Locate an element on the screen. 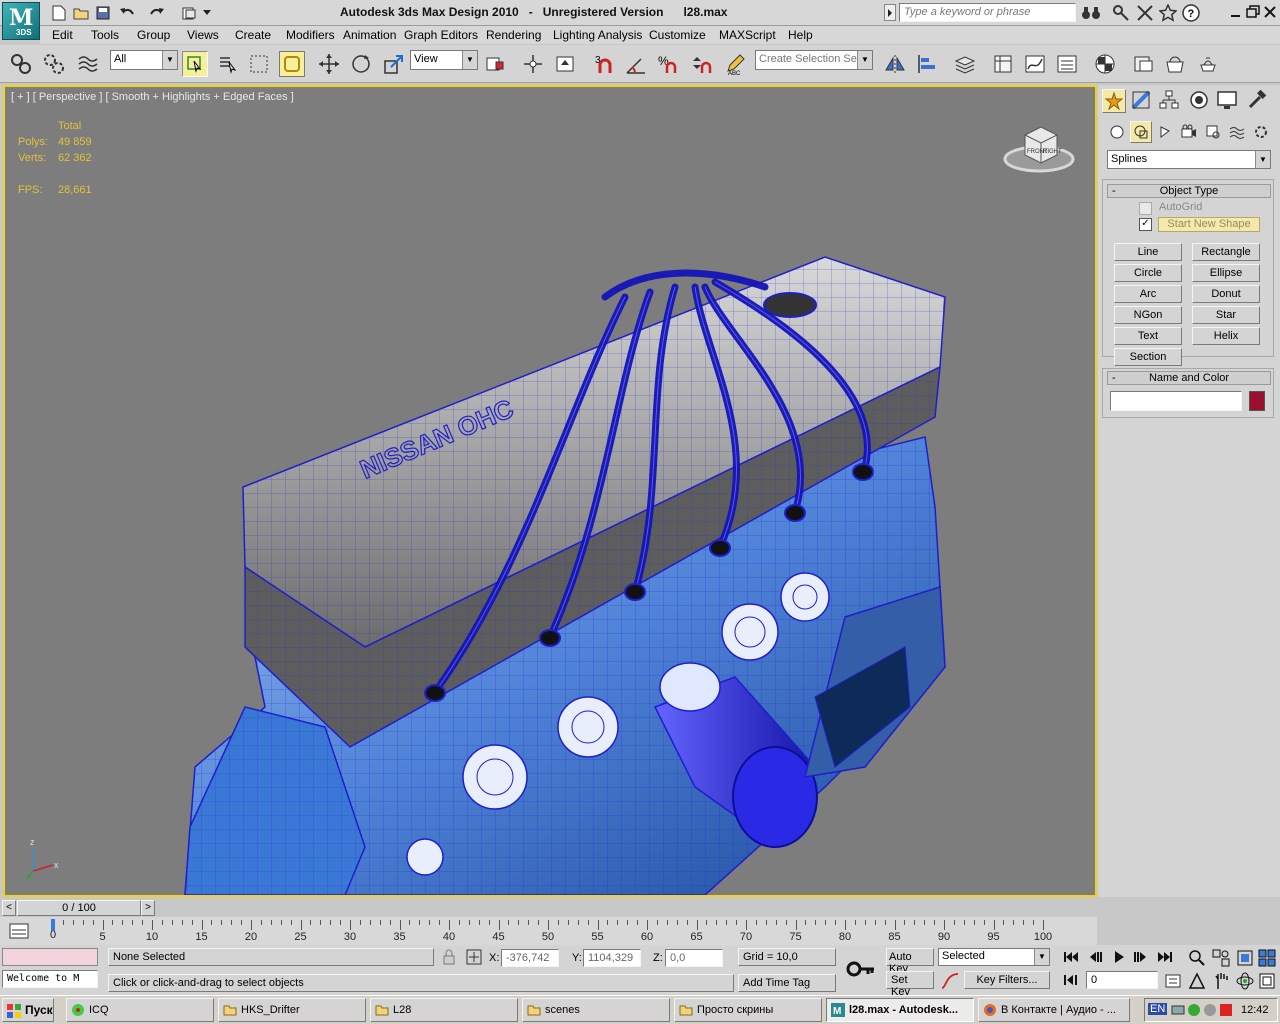  zoom-all-icon is located at coordinates (1221, 958).